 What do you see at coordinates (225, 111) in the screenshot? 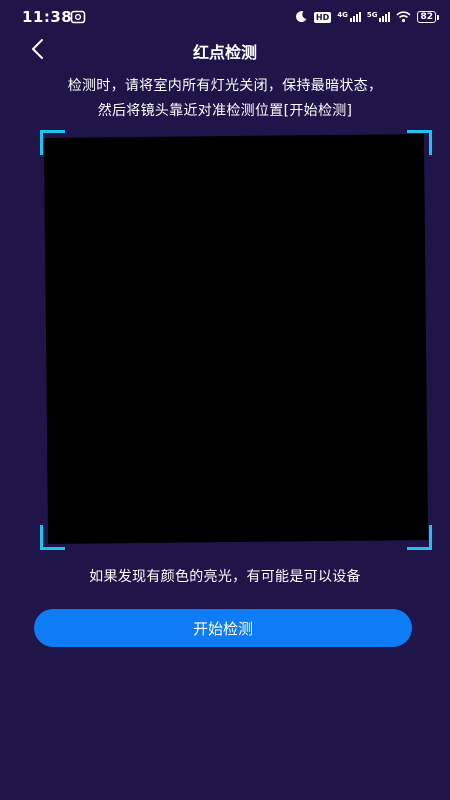
I see `instructions-line-2: 然后将镜头靠近对准检测位置[开始检测]` at bounding box center [225, 111].